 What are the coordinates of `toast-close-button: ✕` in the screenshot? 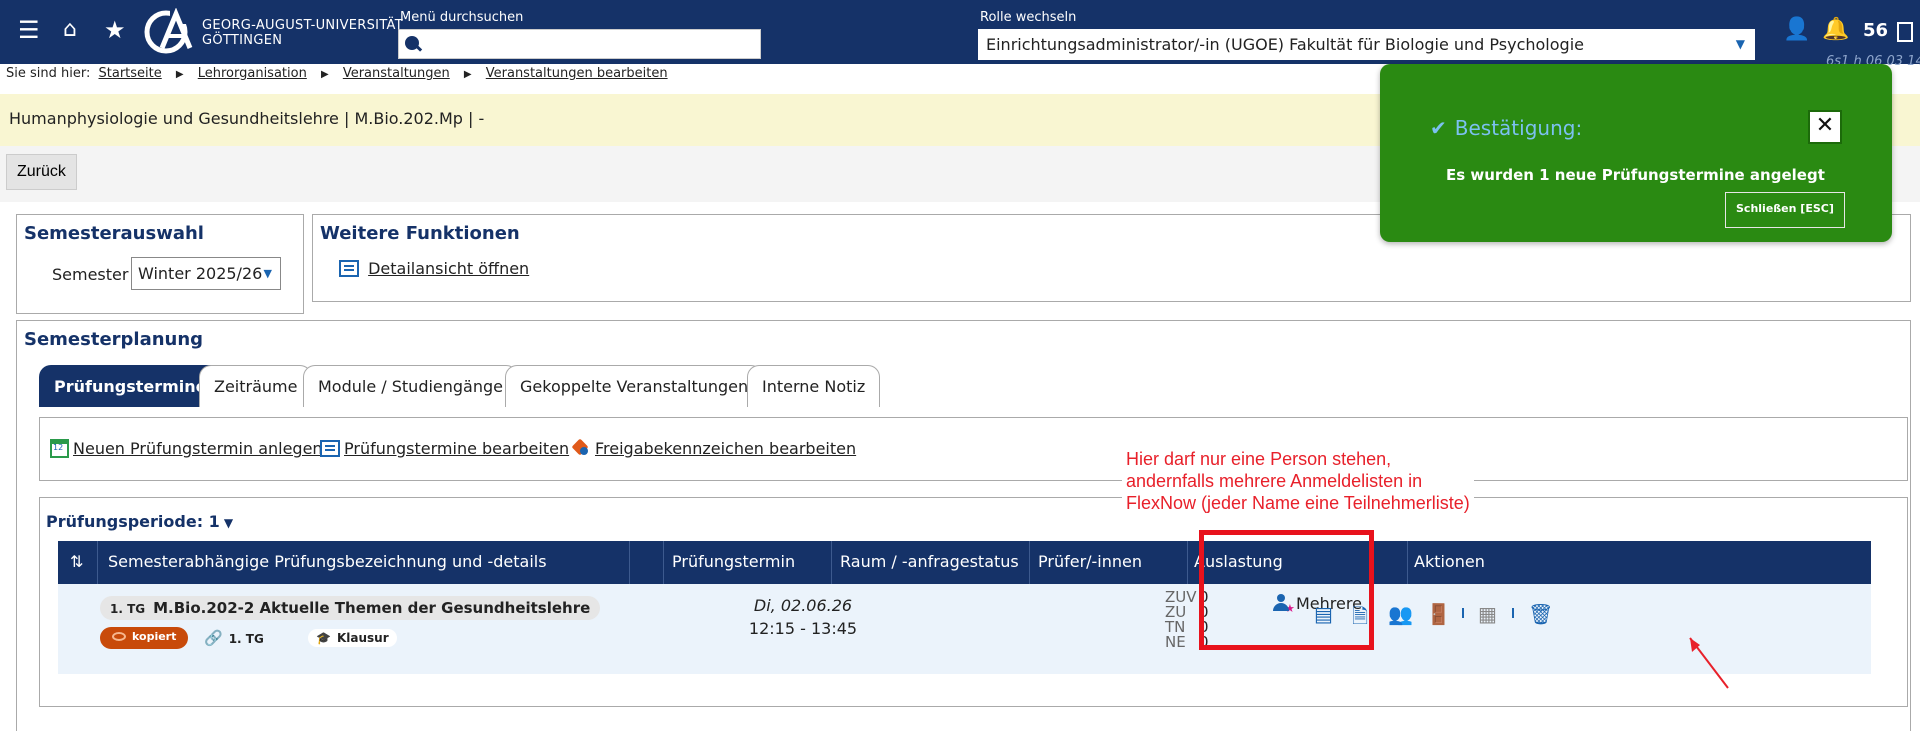 It's located at (1825, 127).